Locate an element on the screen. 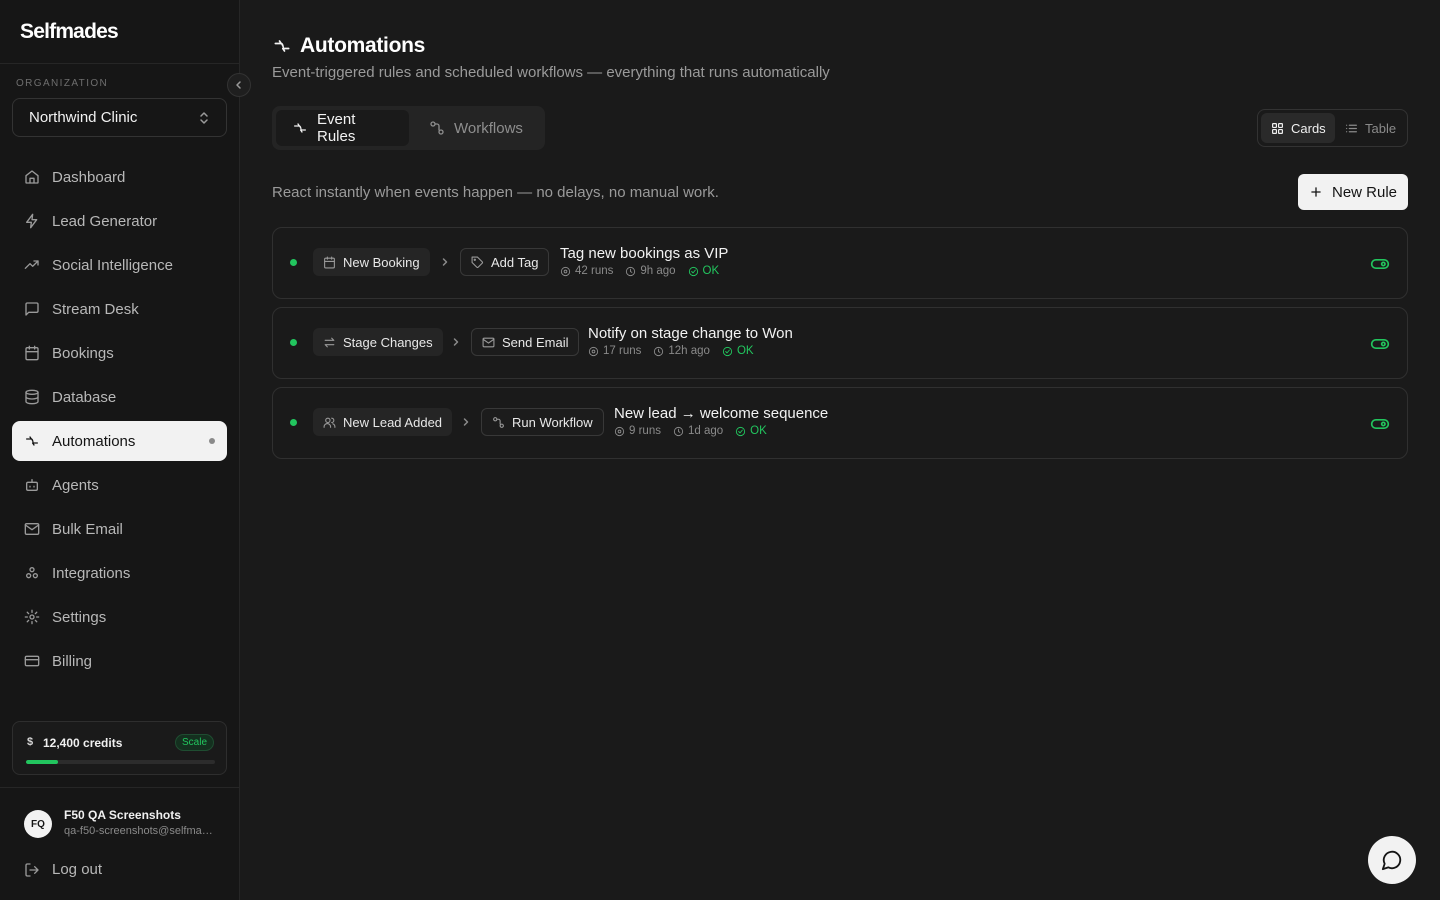 The height and width of the screenshot is (900, 1440). tab-workflows: Workflows is located at coordinates (474, 128).